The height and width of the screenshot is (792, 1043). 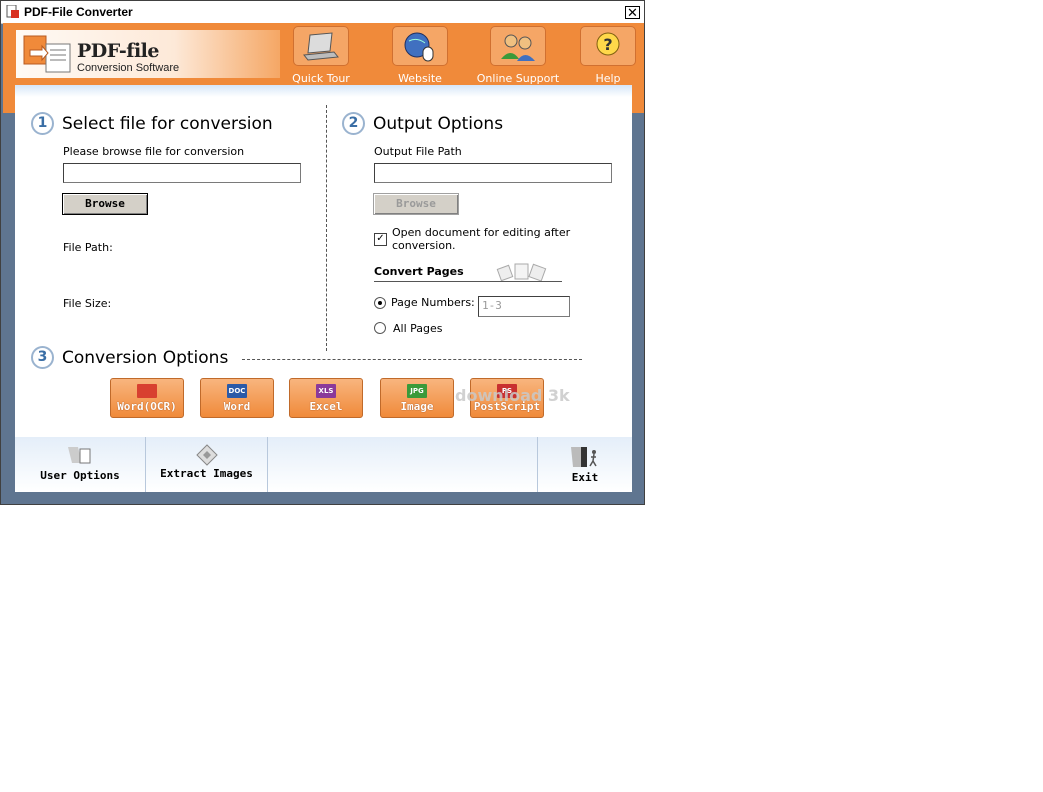 What do you see at coordinates (468, 281) in the screenshot?
I see `convert-pages-underline` at bounding box center [468, 281].